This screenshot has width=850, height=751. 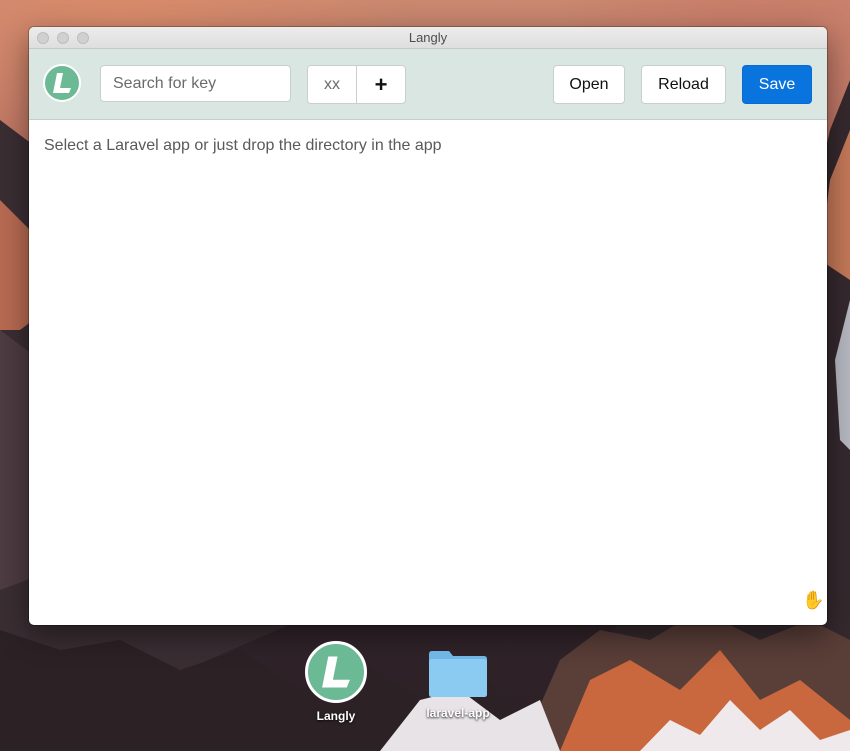 What do you see at coordinates (332, 84) in the screenshot?
I see `language-code-input` at bounding box center [332, 84].